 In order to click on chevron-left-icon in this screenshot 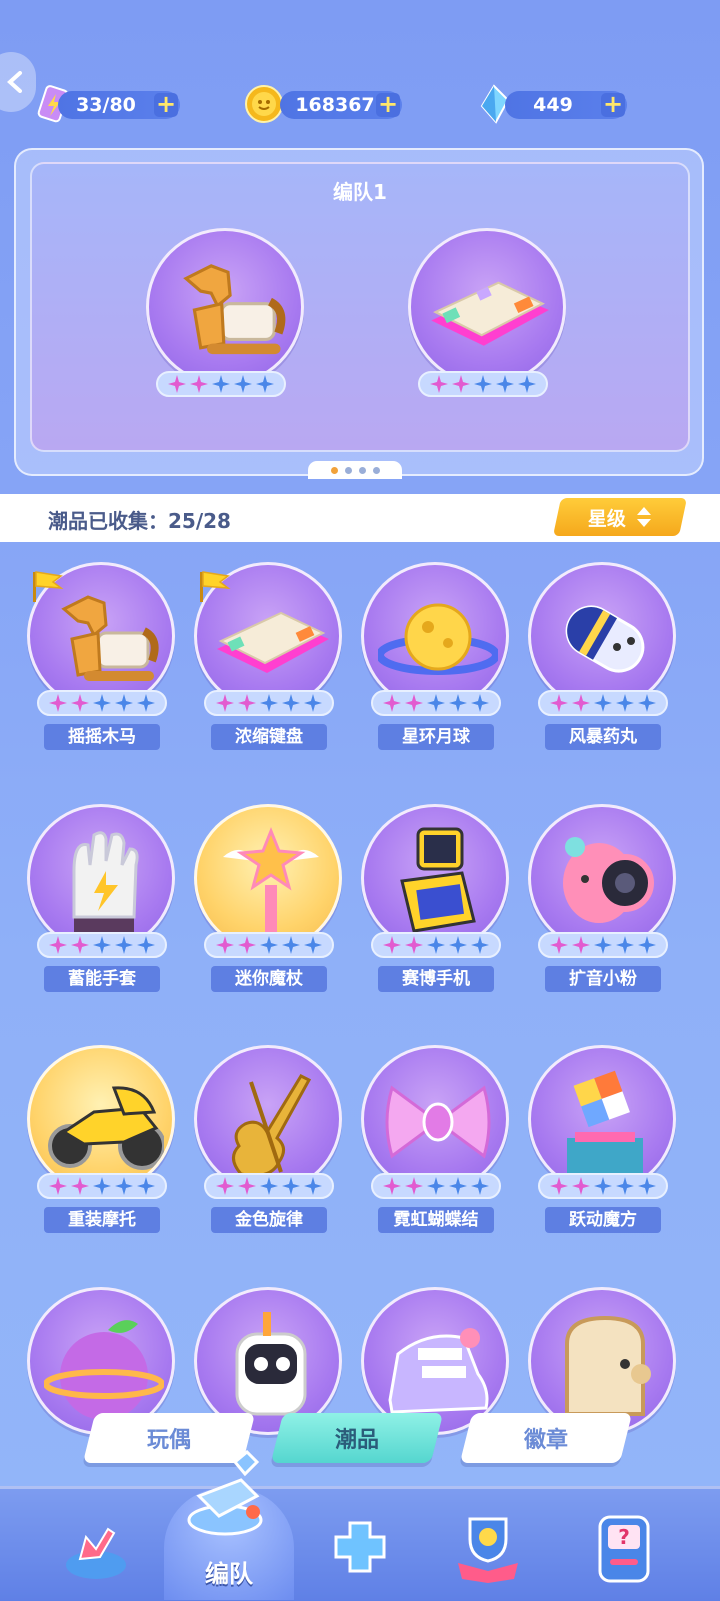, I will do `click(14, 82)`.